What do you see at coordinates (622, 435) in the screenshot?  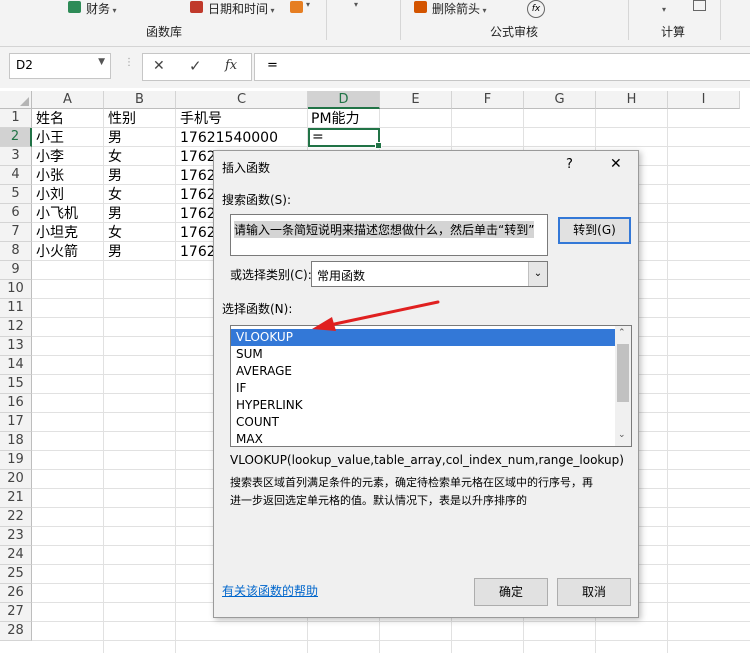 I see `scroll-down-icon: ⌄` at bounding box center [622, 435].